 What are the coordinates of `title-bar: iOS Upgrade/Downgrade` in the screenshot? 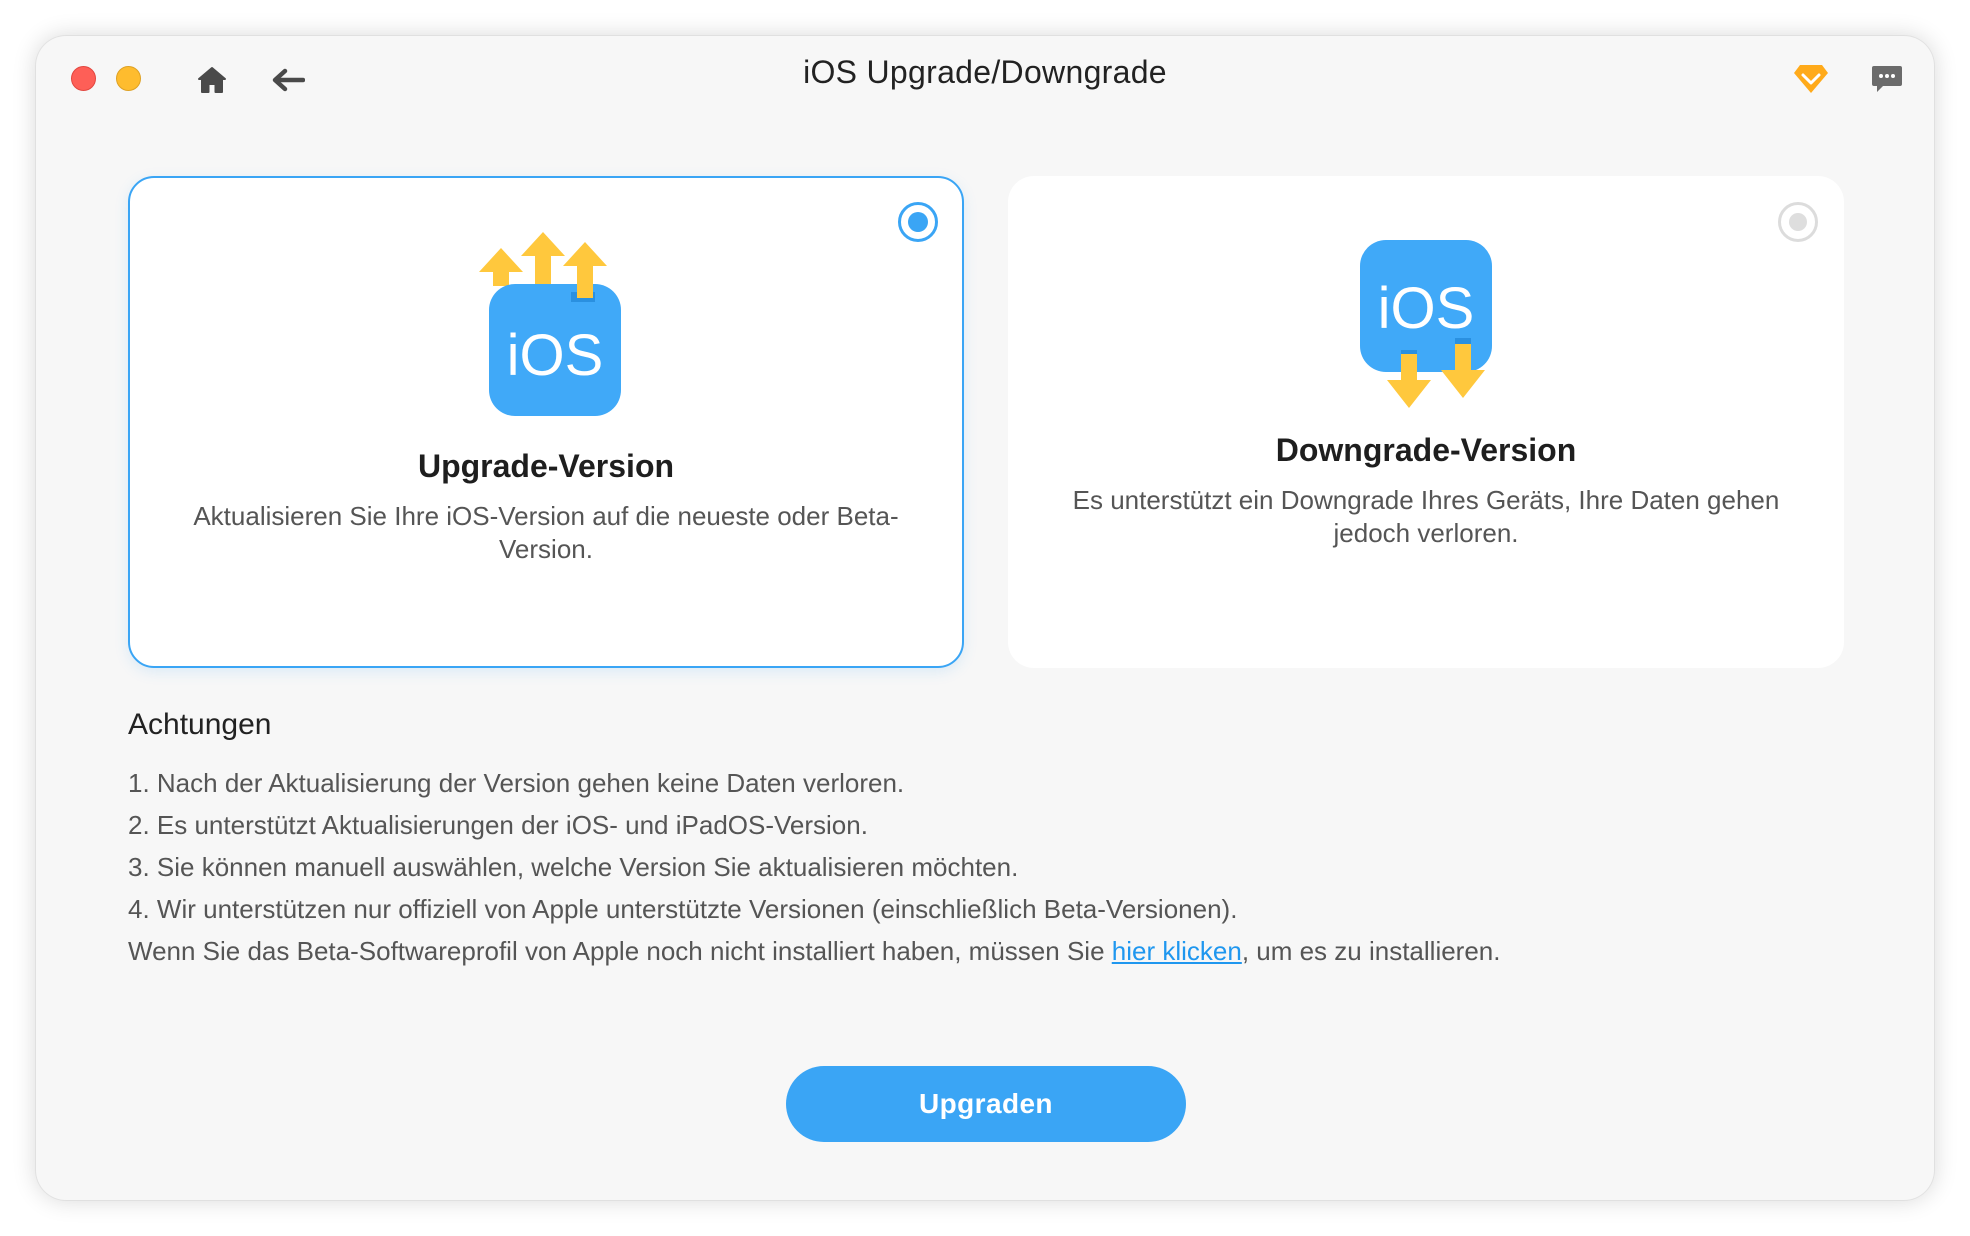 It's located at (985, 76).